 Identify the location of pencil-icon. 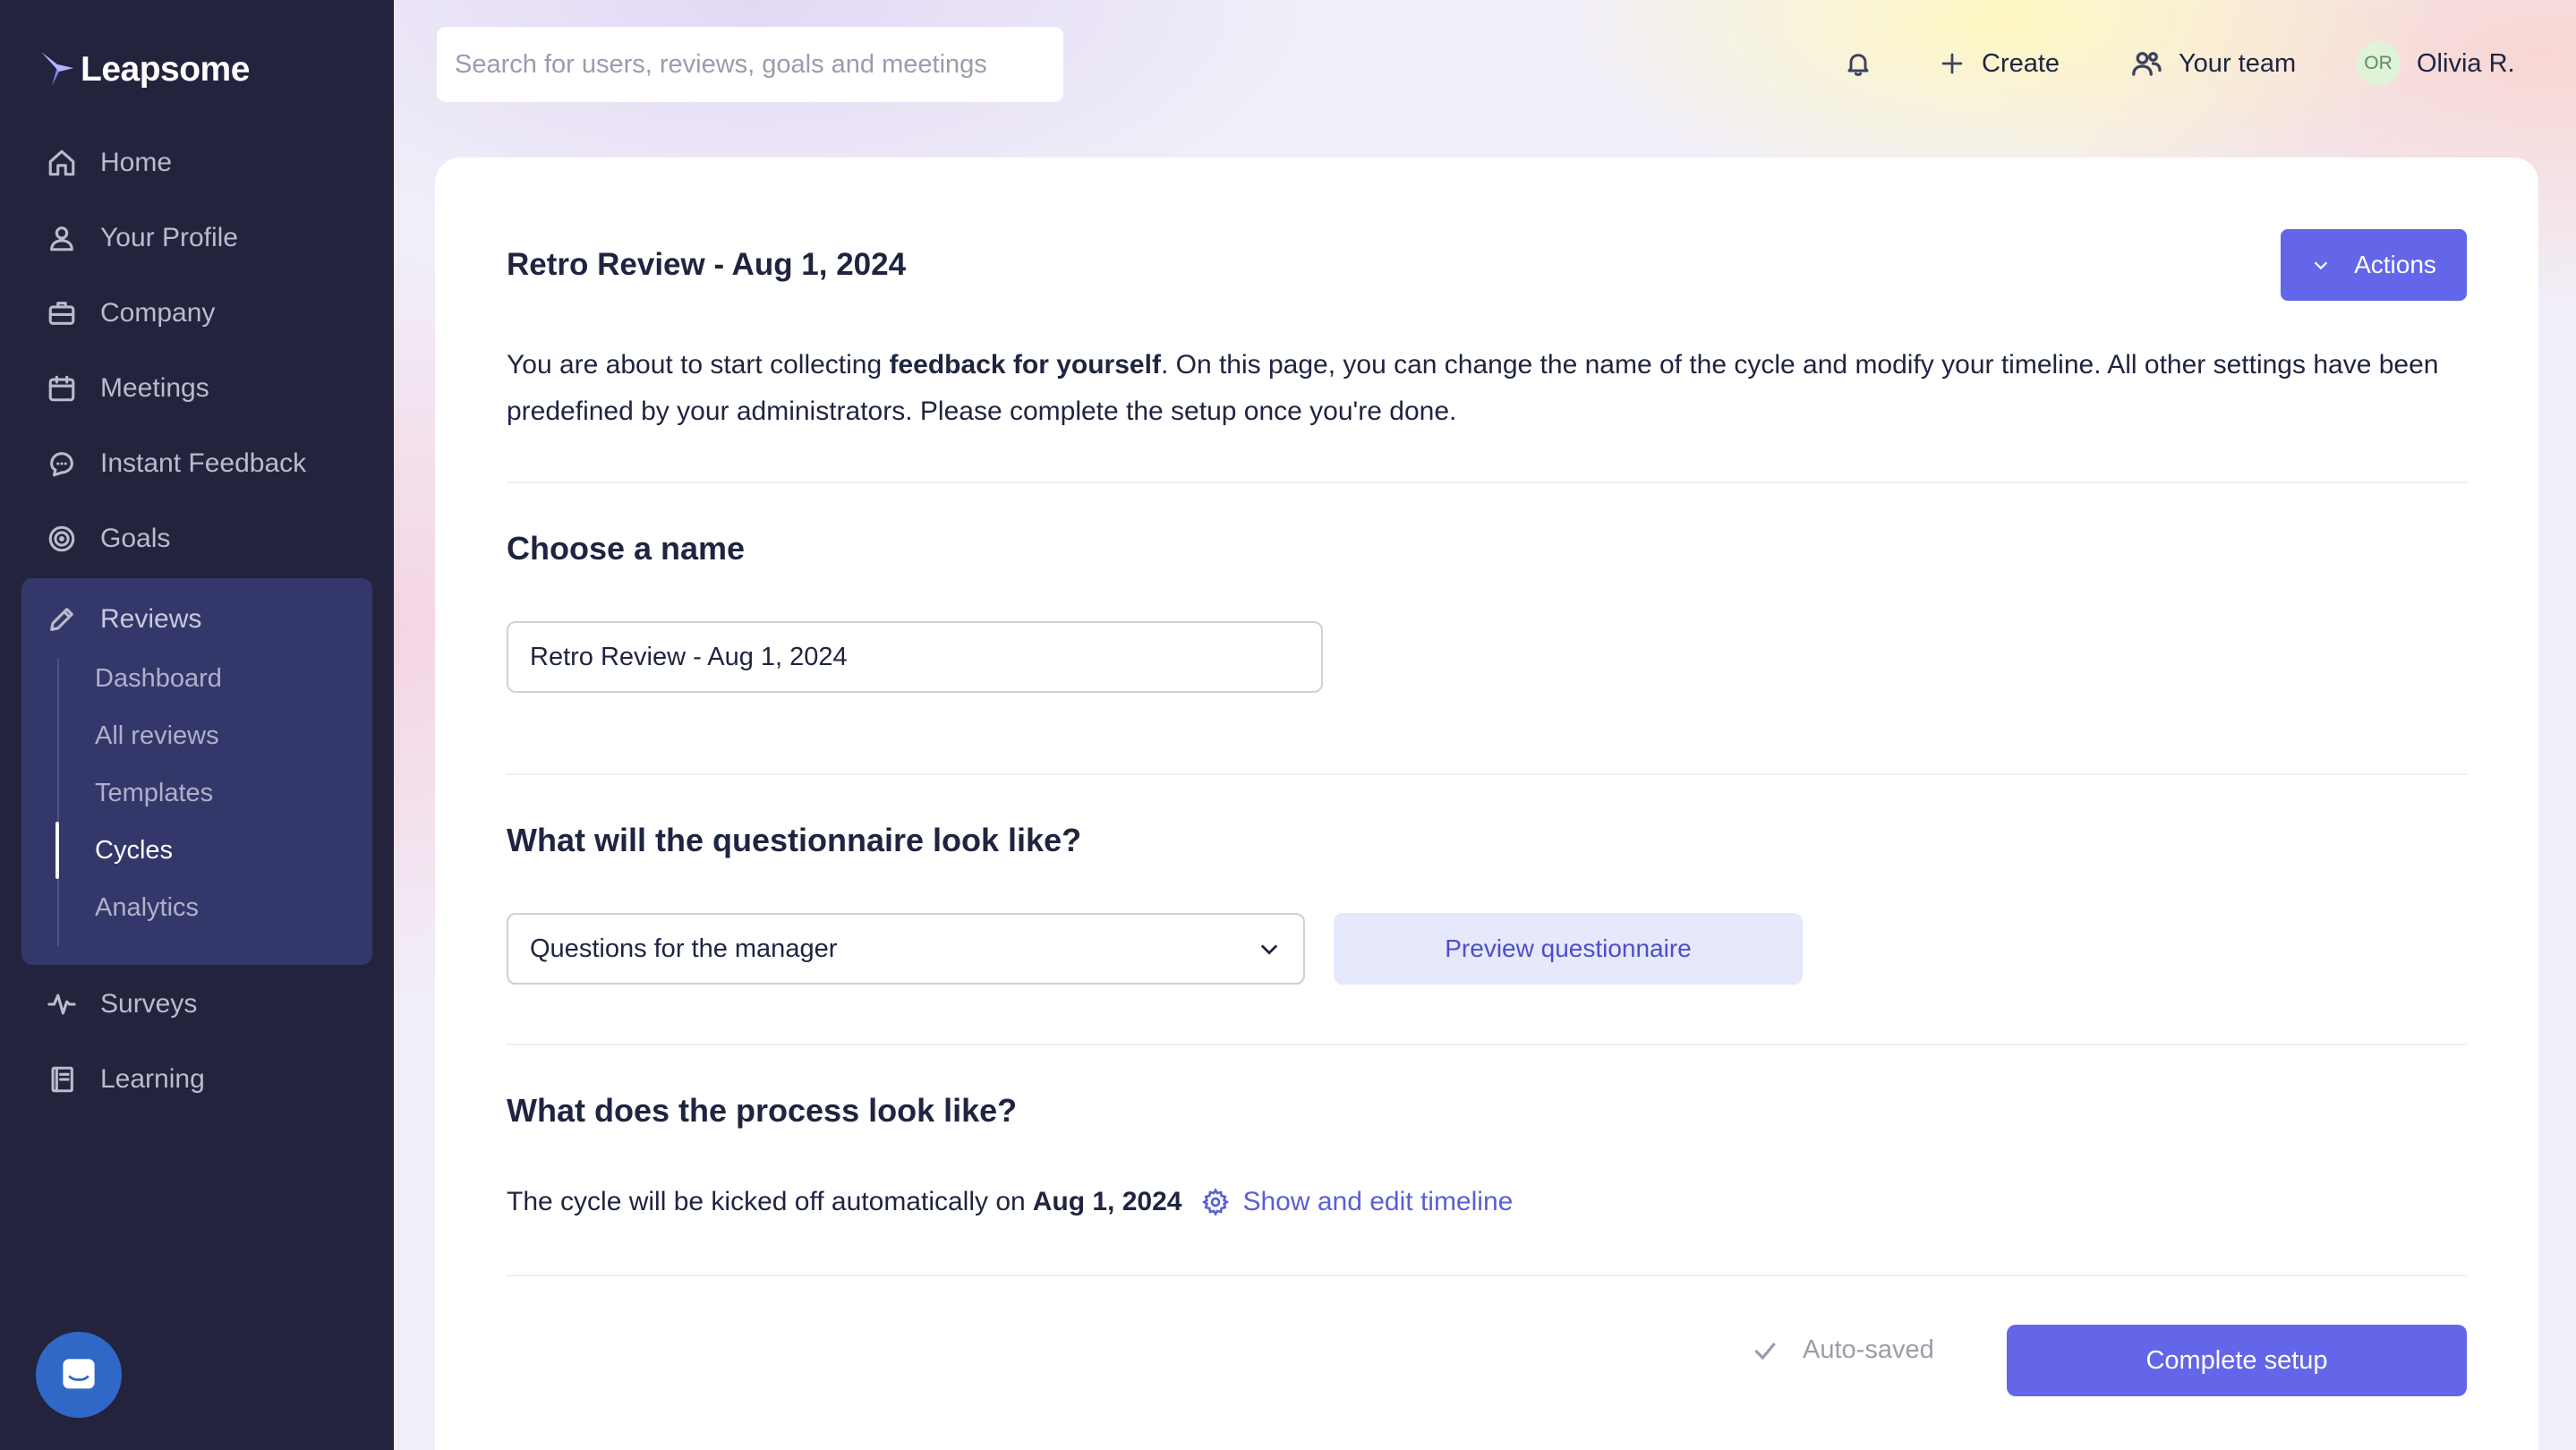
(62, 619).